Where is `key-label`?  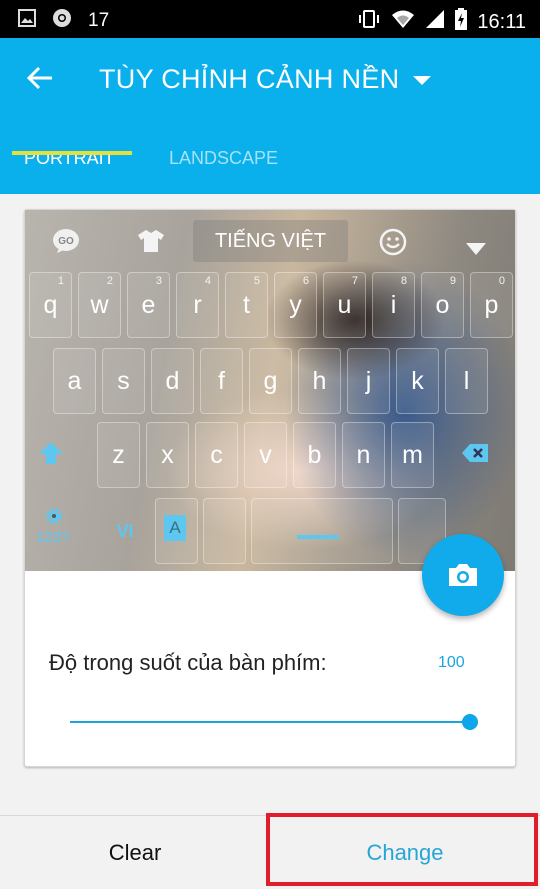 key-label is located at coordinates (50, 456).